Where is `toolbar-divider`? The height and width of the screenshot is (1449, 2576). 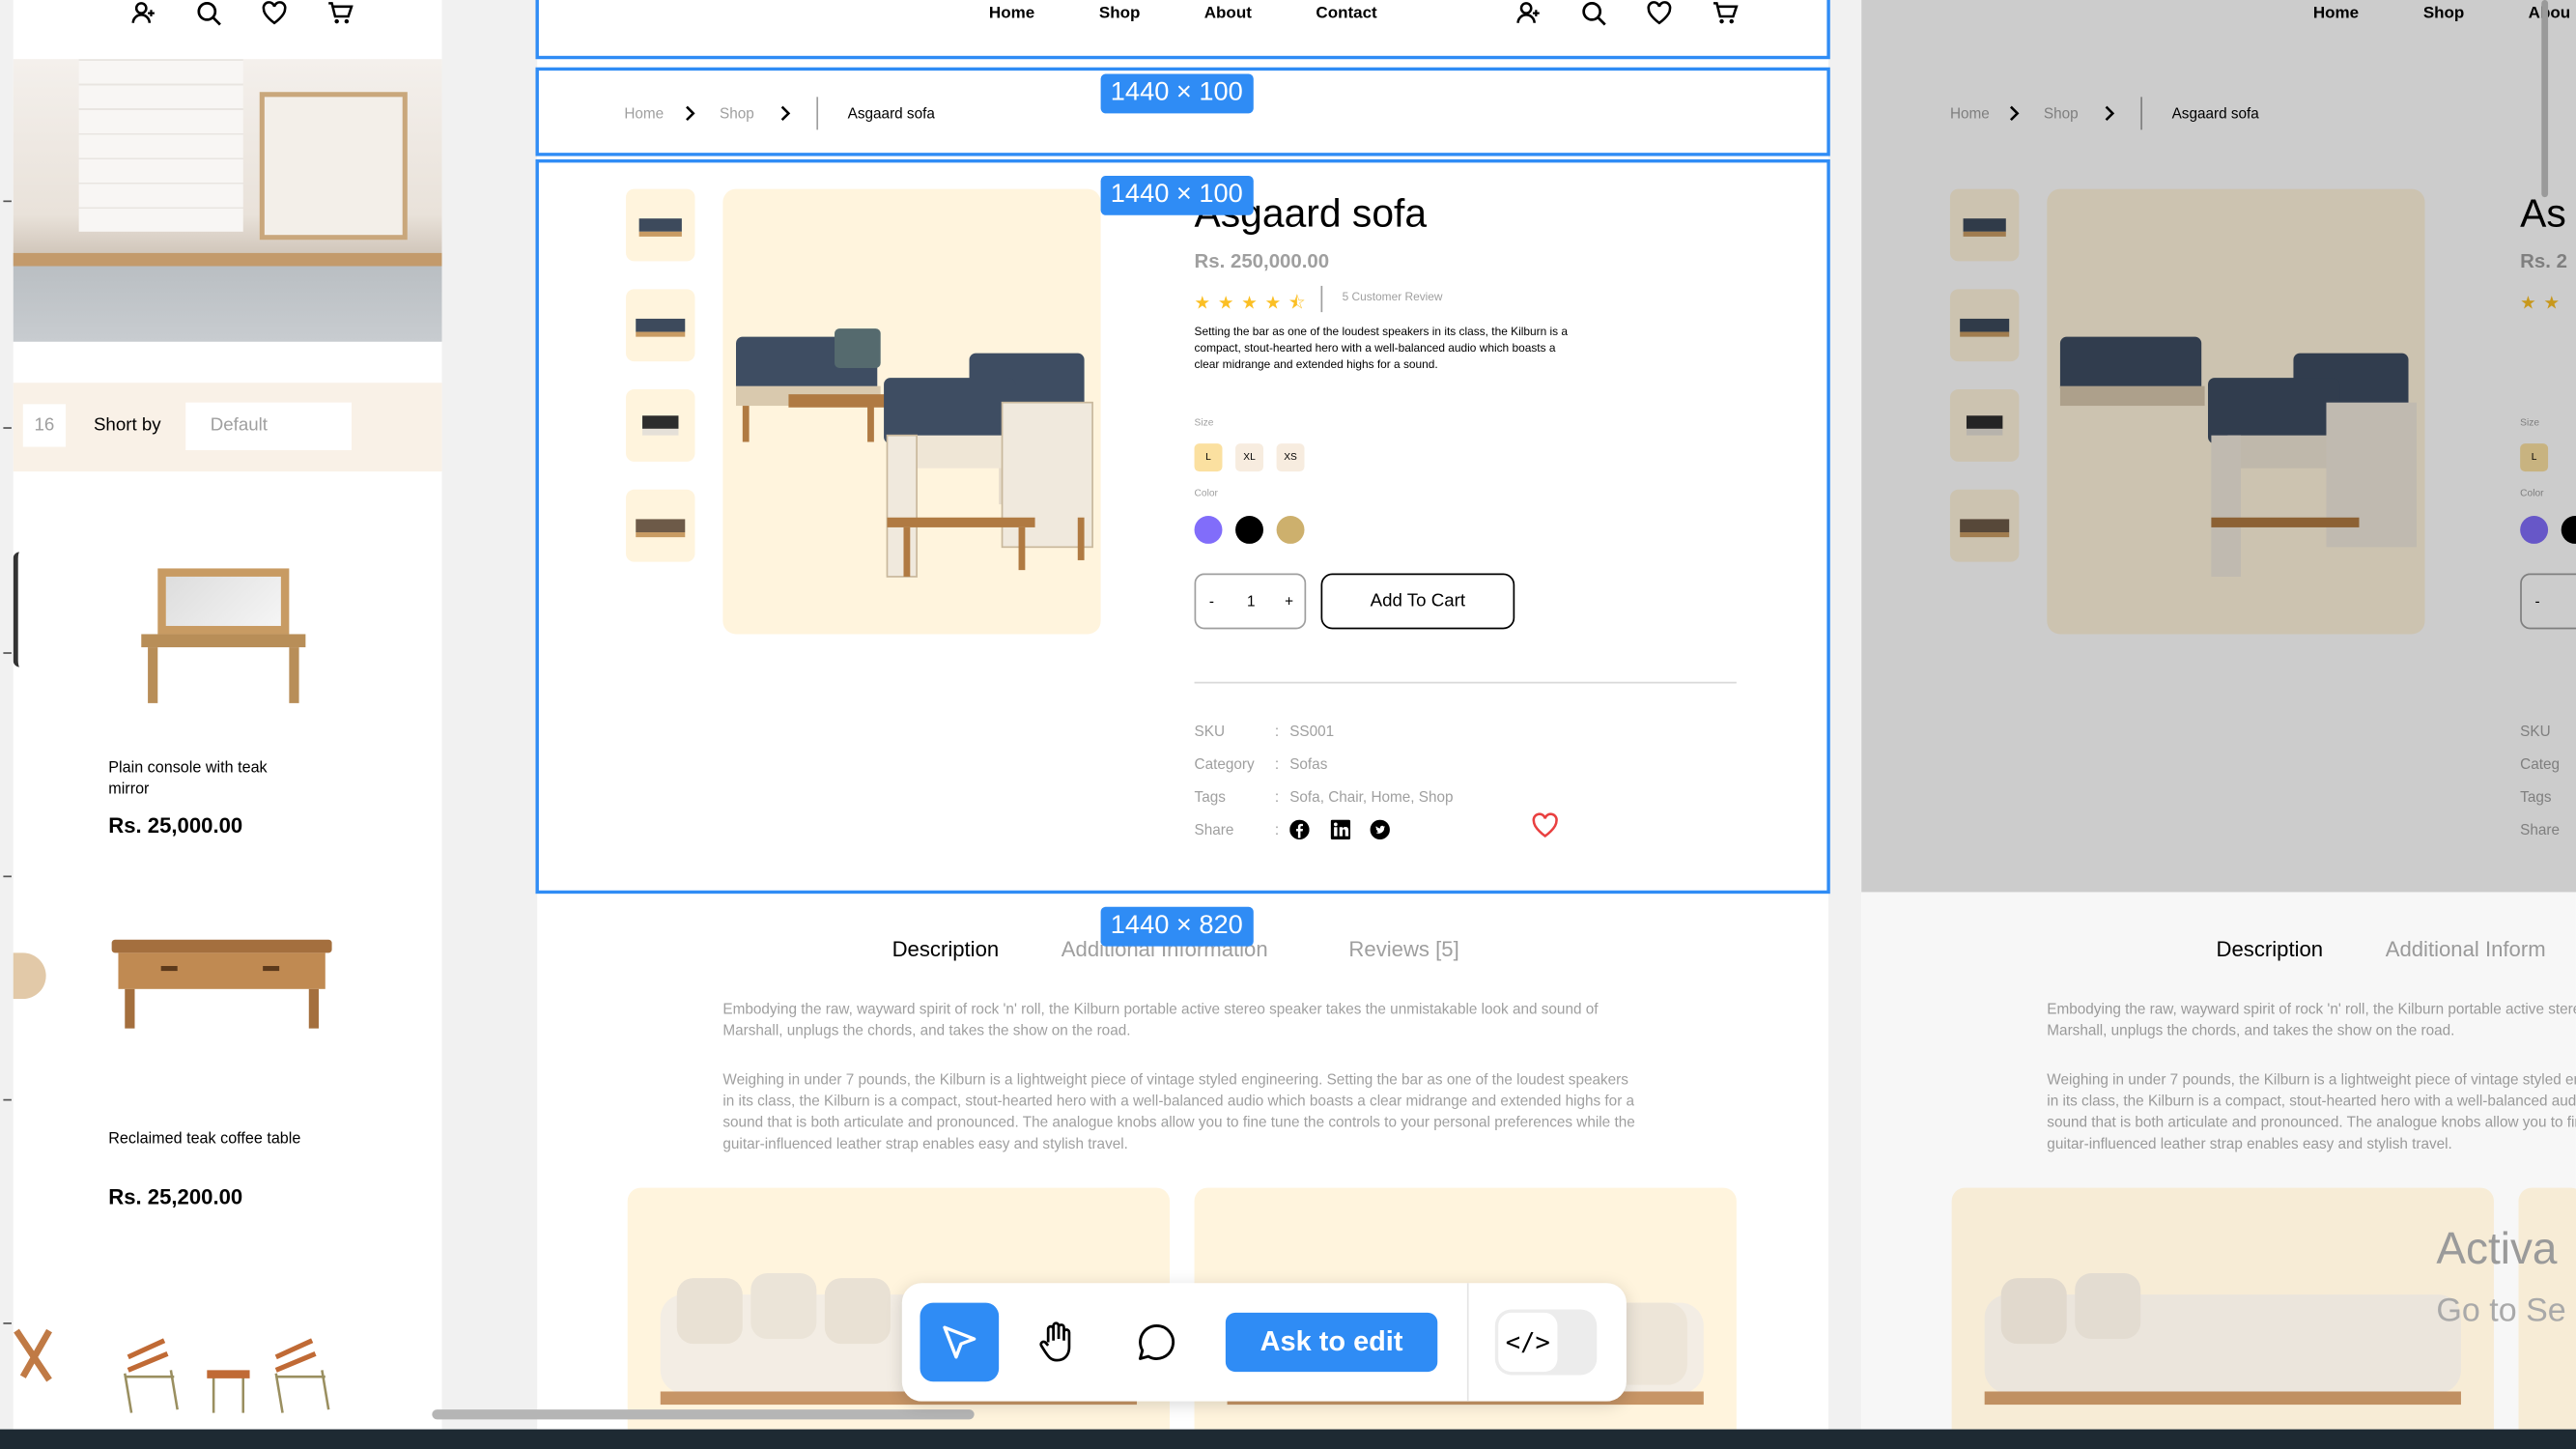 toolbar-divider is located at coordinates (1467, 1342).